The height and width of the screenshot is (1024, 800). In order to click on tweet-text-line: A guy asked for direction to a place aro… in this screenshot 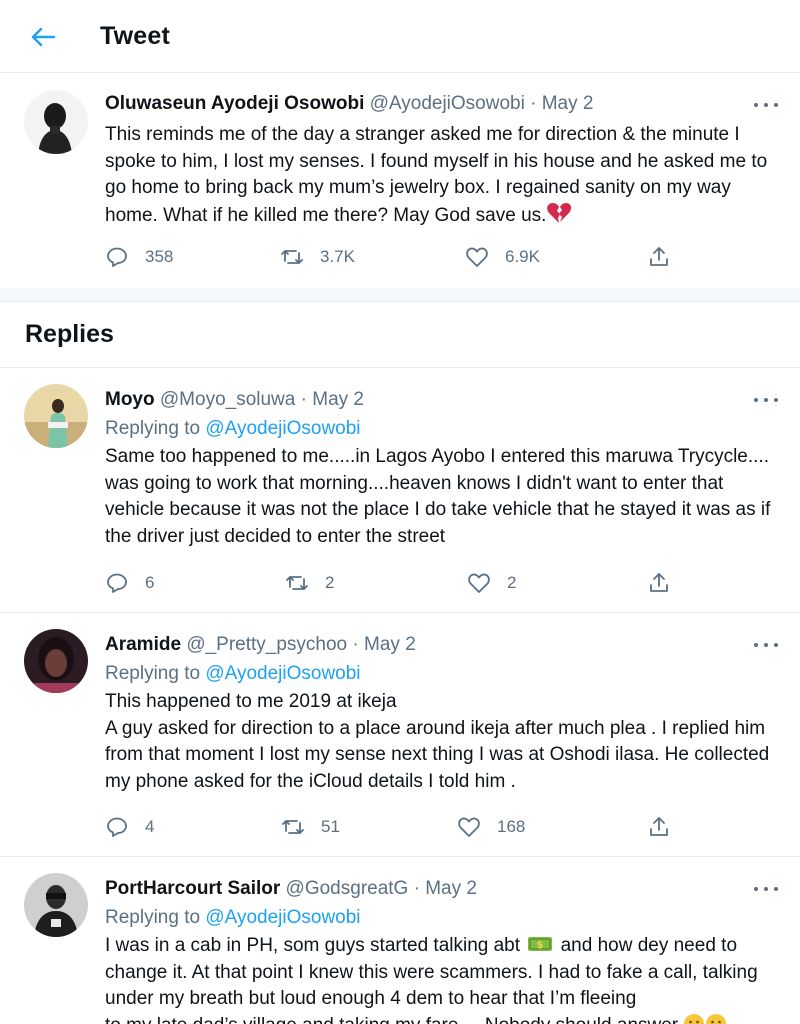, I will do `click(437, 754)`.